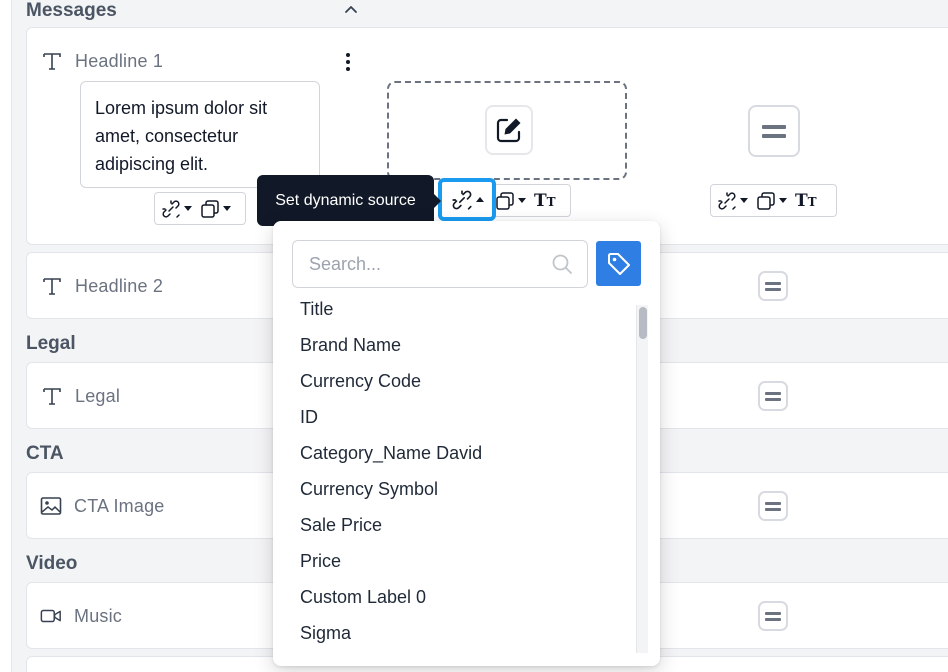  Describe the element at coordinates (316, 309) in the screenshot. I see `list-item: Title` at that location.